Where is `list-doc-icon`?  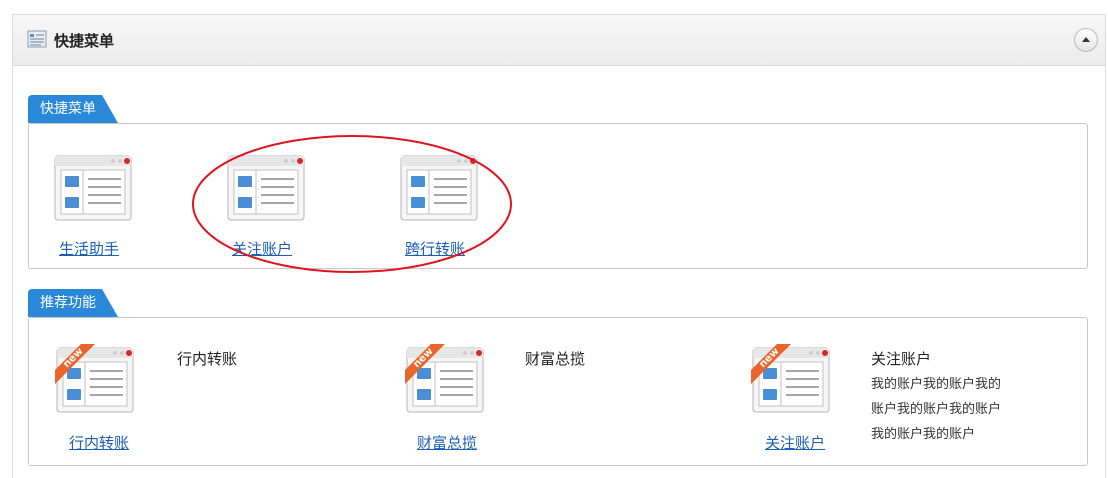
list-doc-icon is located at coordinates (37, 39).